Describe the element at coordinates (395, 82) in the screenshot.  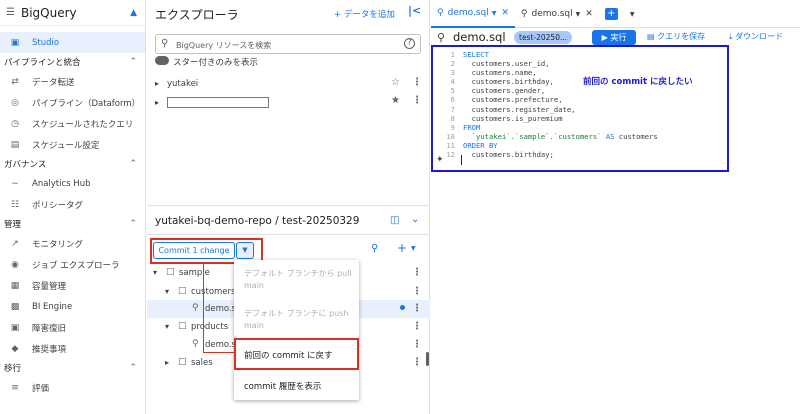
I see `star-outline-icon: ☆` at that location.